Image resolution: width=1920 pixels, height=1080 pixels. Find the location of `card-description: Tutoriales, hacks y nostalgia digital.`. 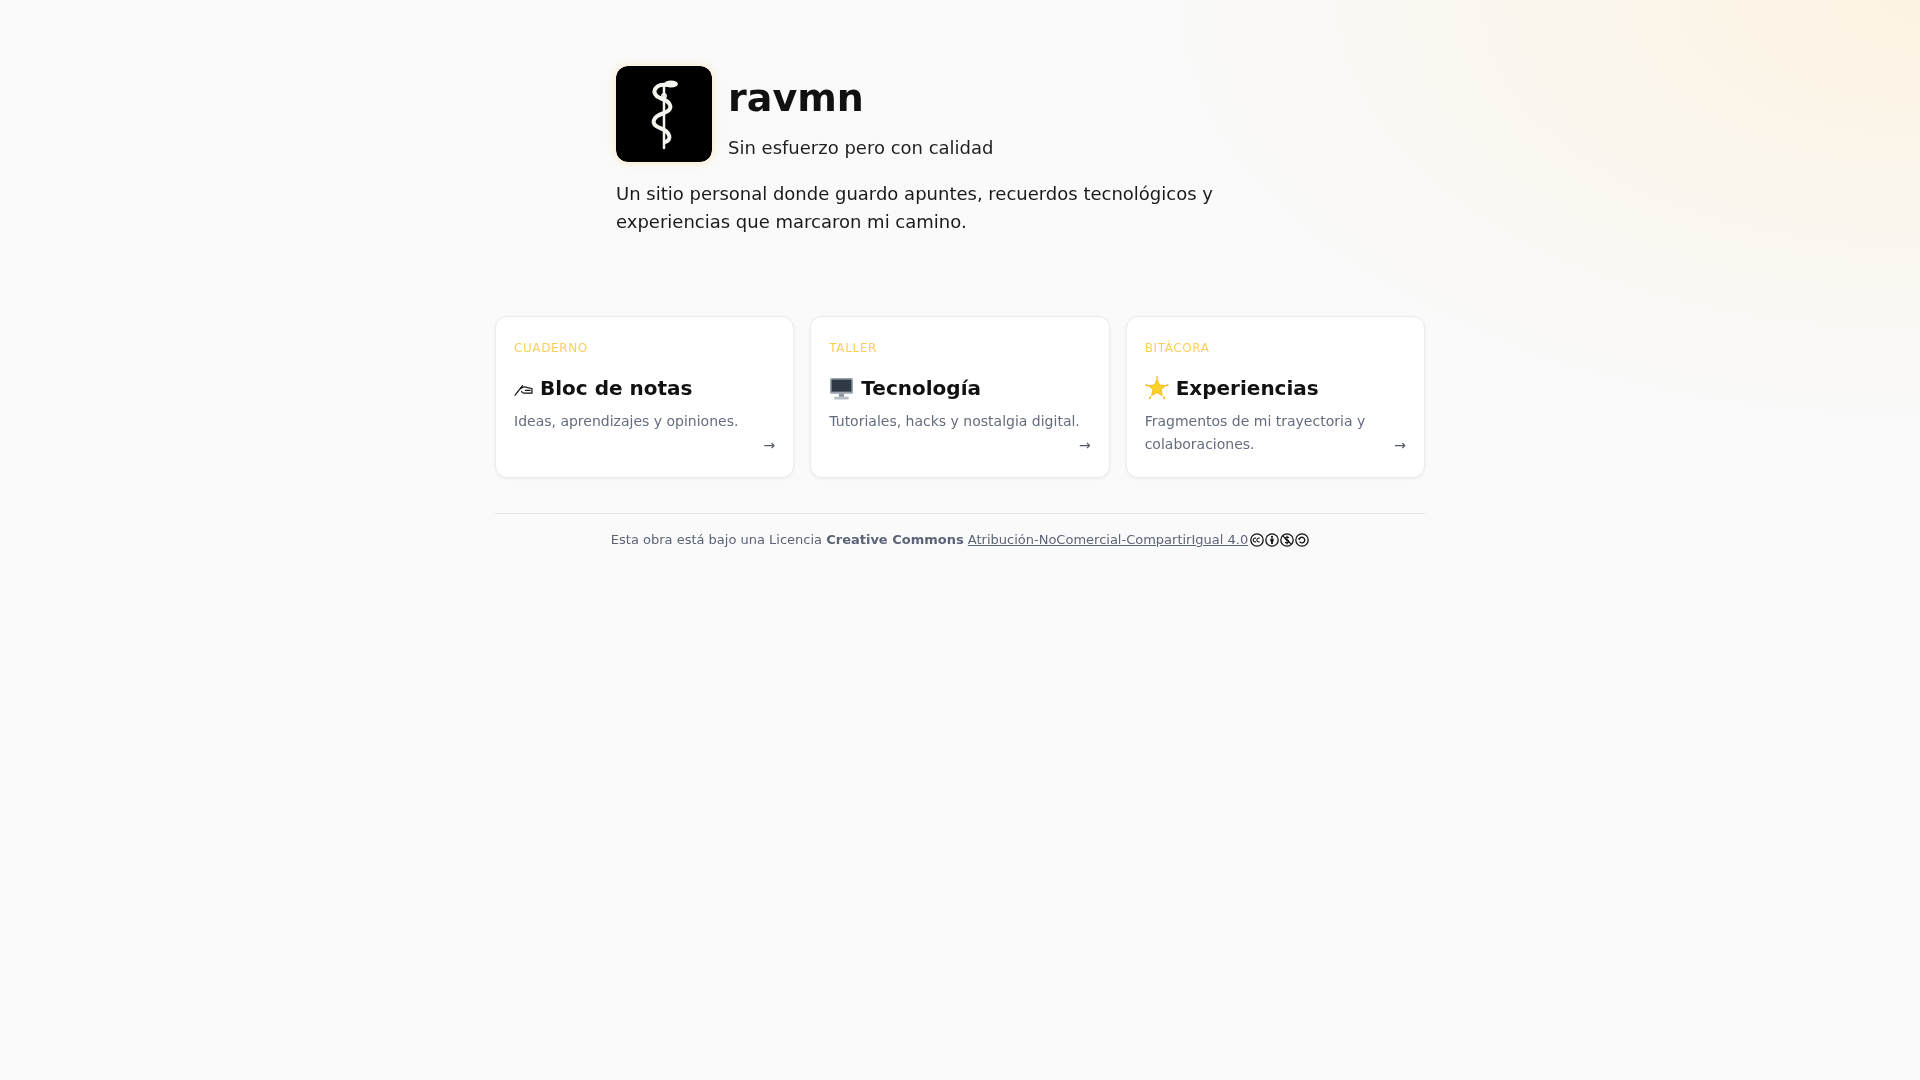

card-description: Tutoriales, hacks y nostalgia digital. is located at coordinates (954, 421).